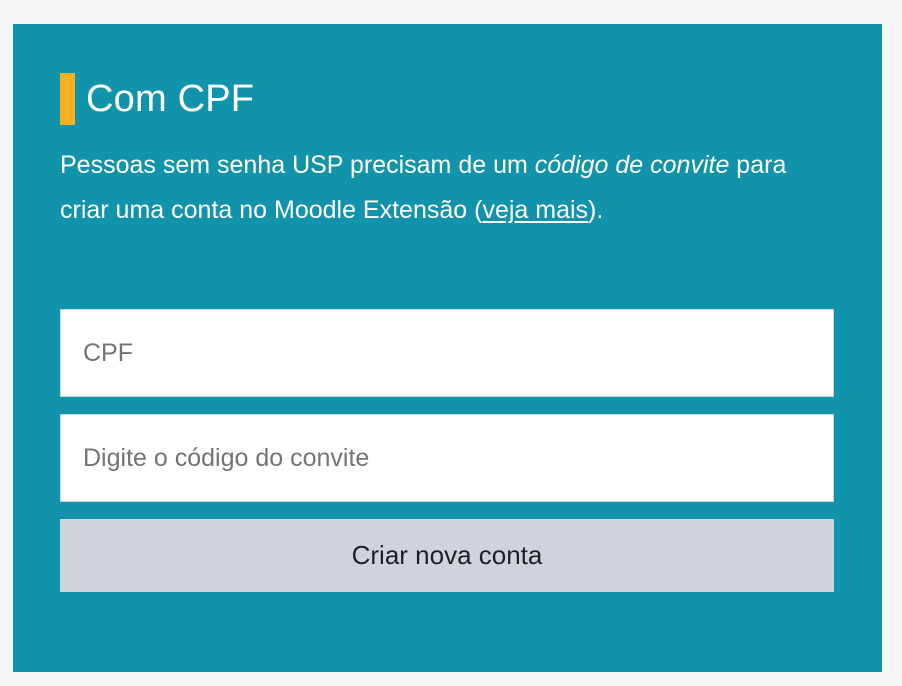  Describe the element at coordinates (297, 165) in the screenshot. I see `description-text-1: Pessoas sem senha USP precisam de um` at that location.